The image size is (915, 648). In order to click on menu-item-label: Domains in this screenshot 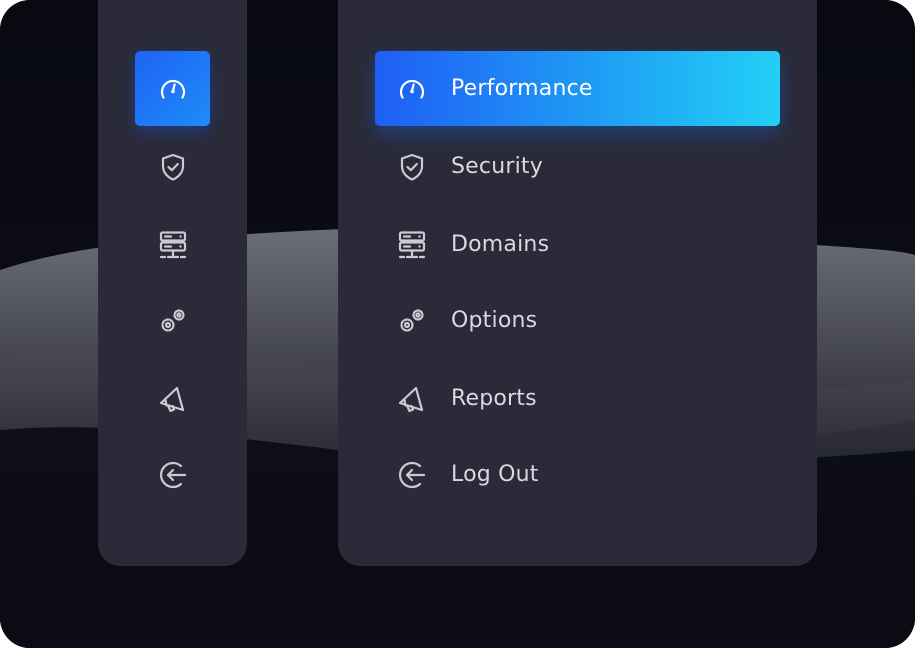, I will do `click(500, 244)`.